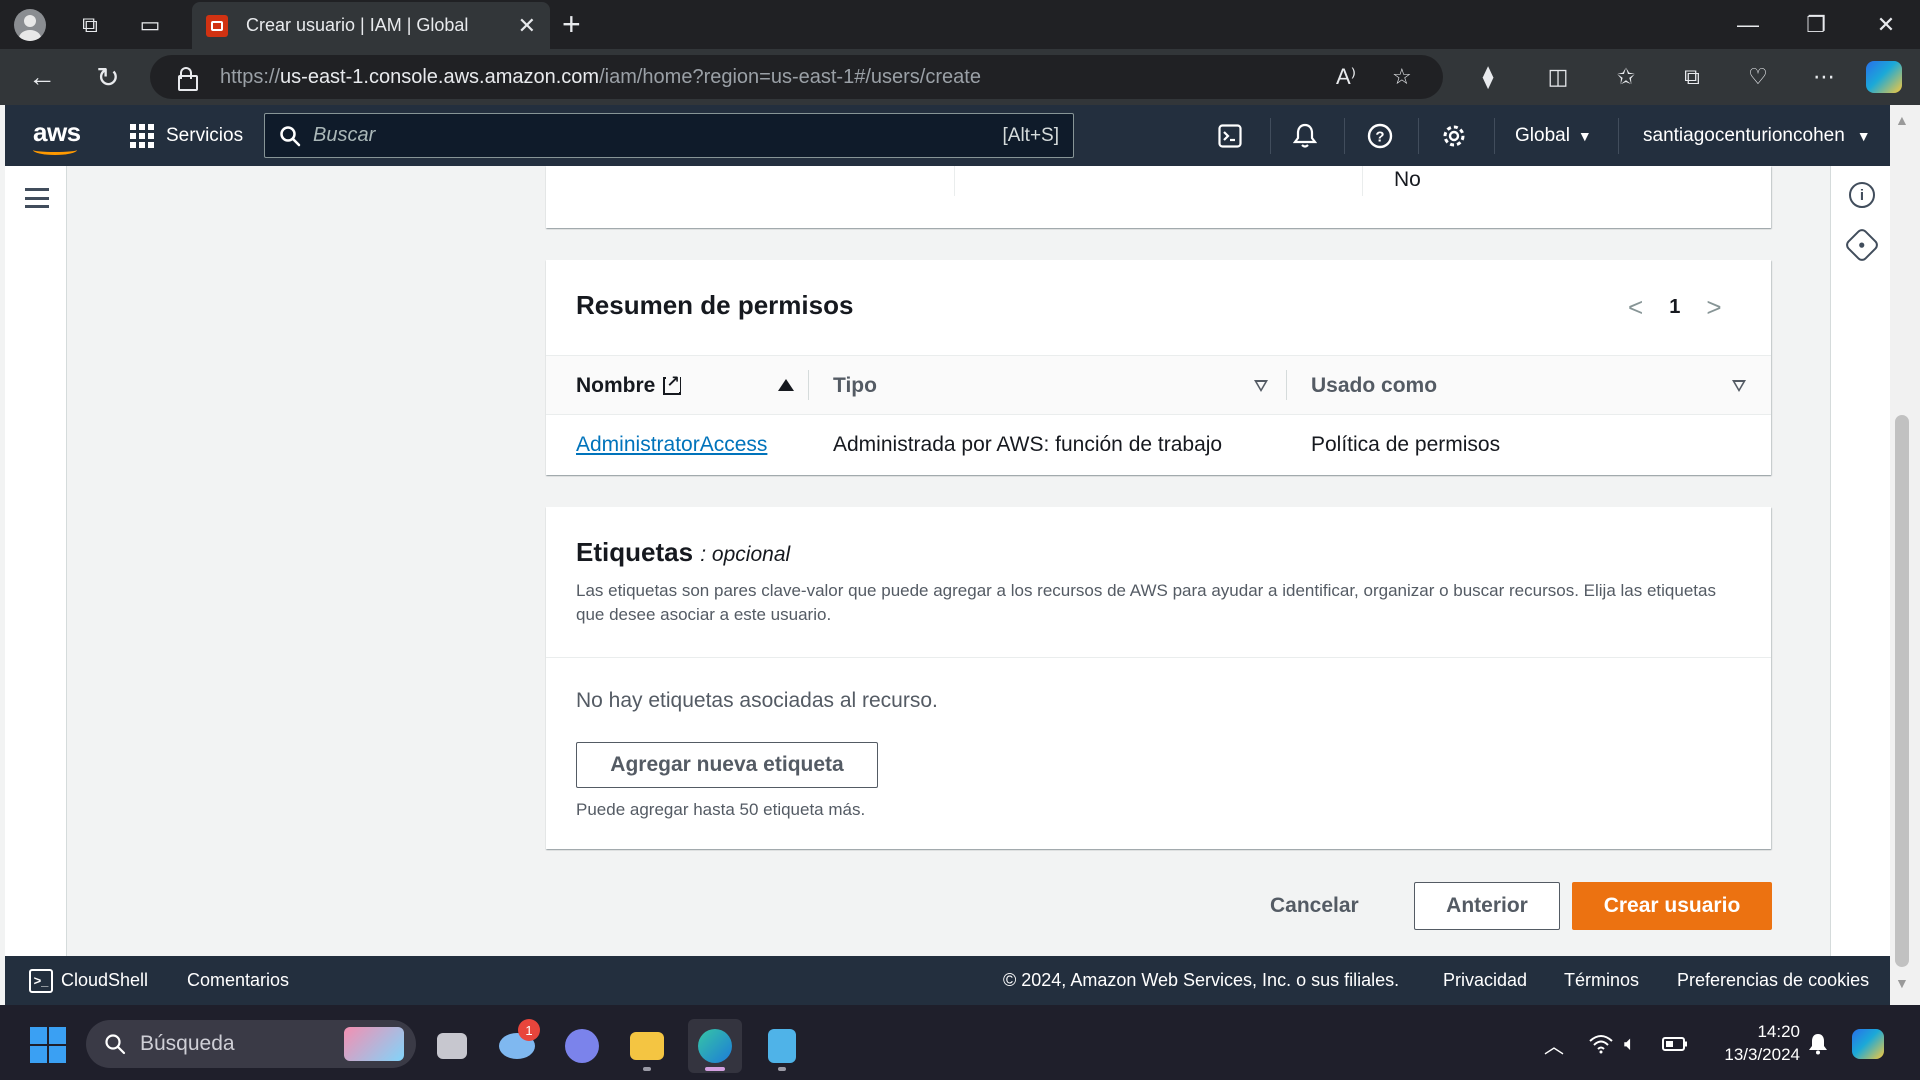 This screenshot has width=1920, height=1080. What do you see at coordinates (1675, 1044) in the screenshot?
I see `battery-icon` at bounding box center [1675, 1044].